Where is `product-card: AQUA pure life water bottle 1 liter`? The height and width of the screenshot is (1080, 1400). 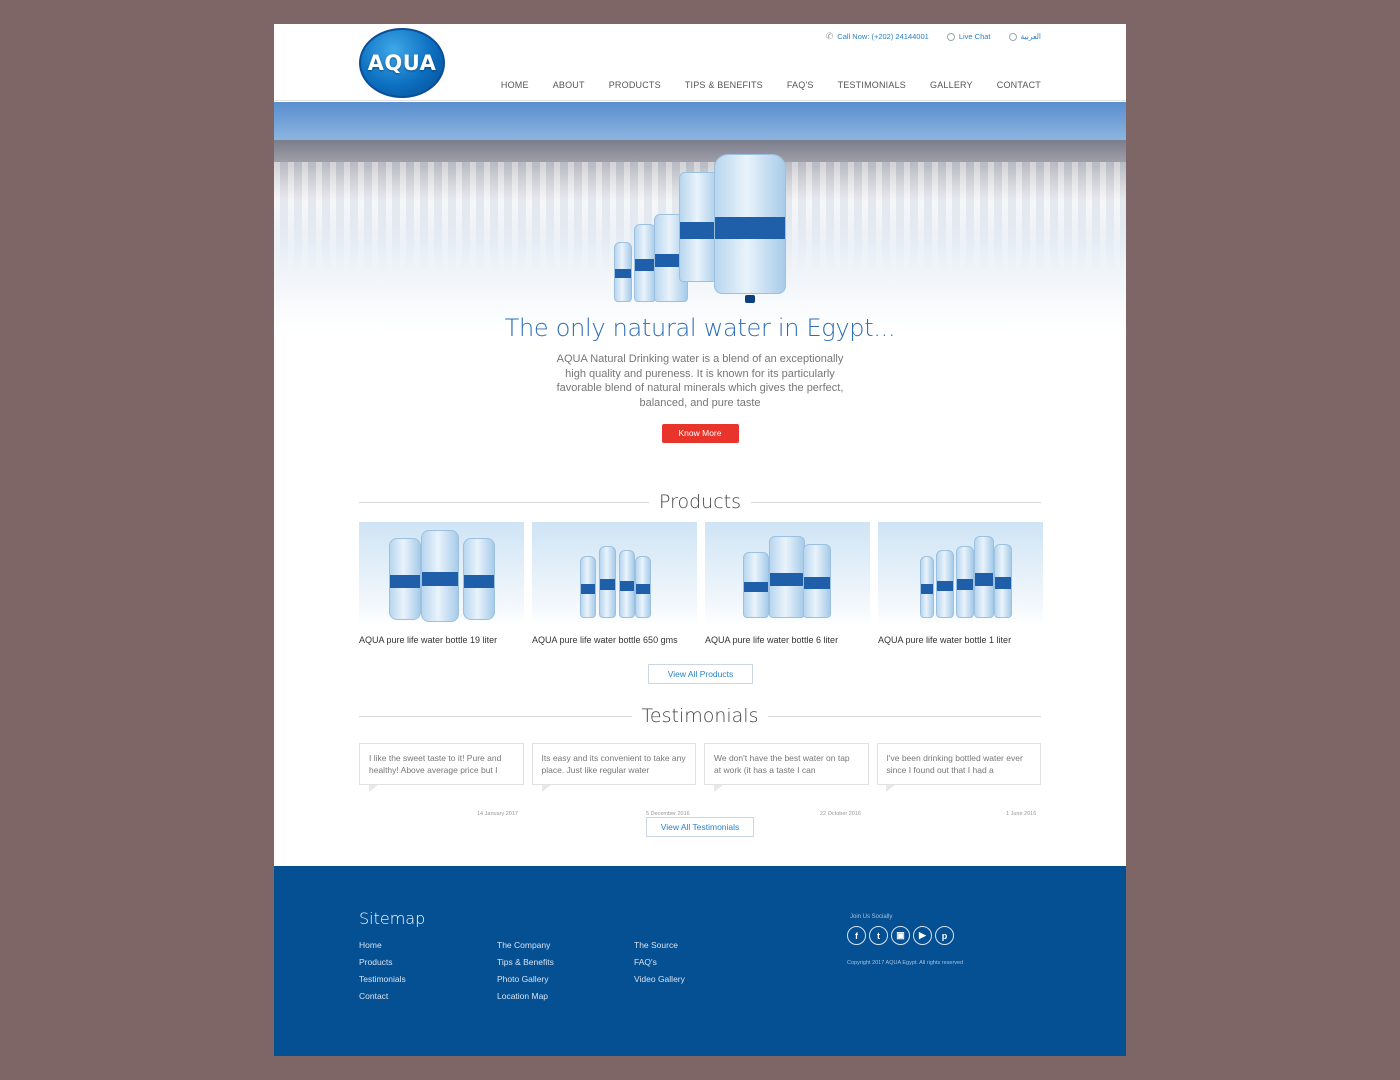 product-card: AQUA pure life water bottle 1 liter is located at coordinates (960, 583).